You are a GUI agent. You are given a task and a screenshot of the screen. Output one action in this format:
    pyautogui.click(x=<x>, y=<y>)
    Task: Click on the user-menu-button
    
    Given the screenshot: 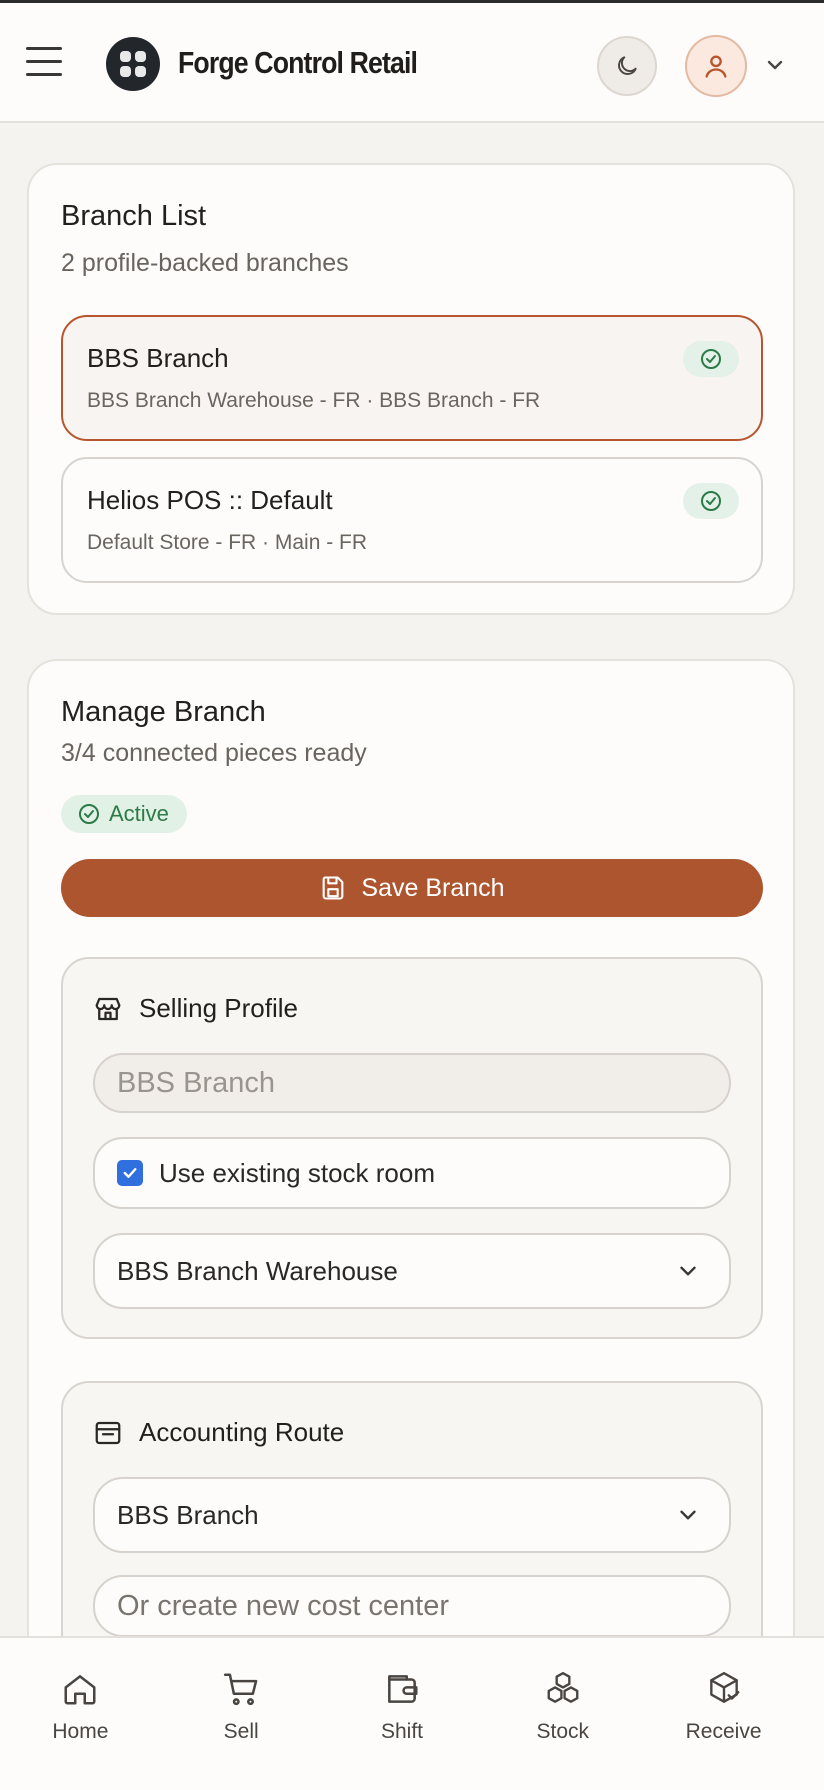 What is the action you would take?
    pyautogui.click(x=716, y=66)
    